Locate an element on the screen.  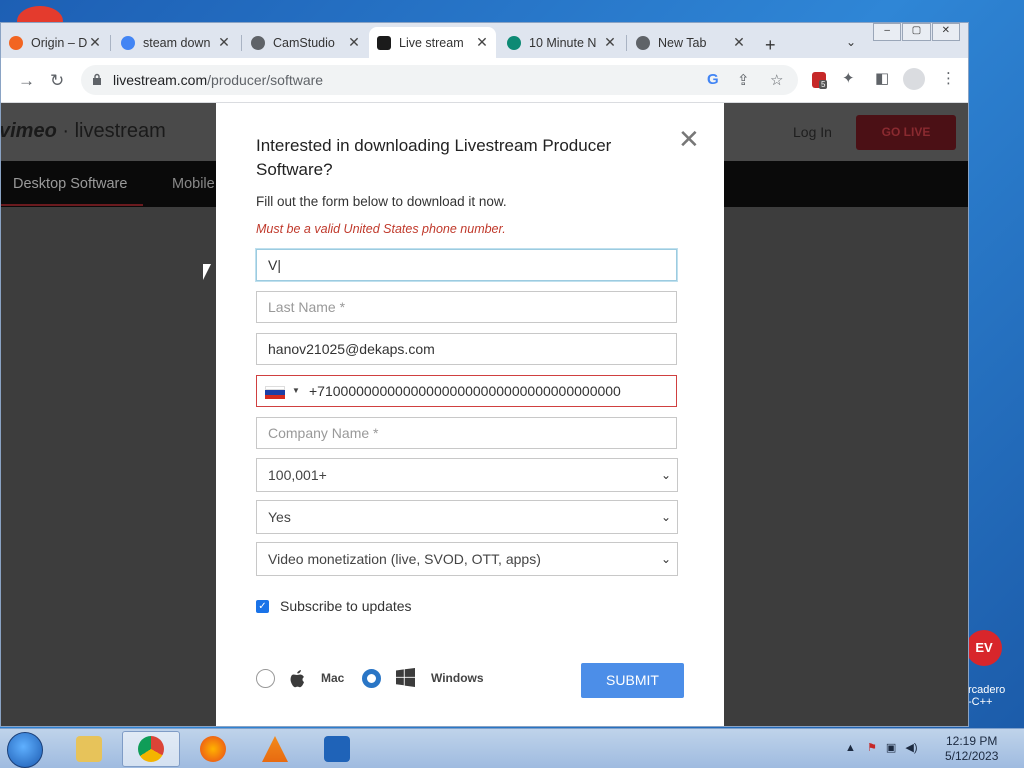
folder-icon is located at coordinates (89, 749).